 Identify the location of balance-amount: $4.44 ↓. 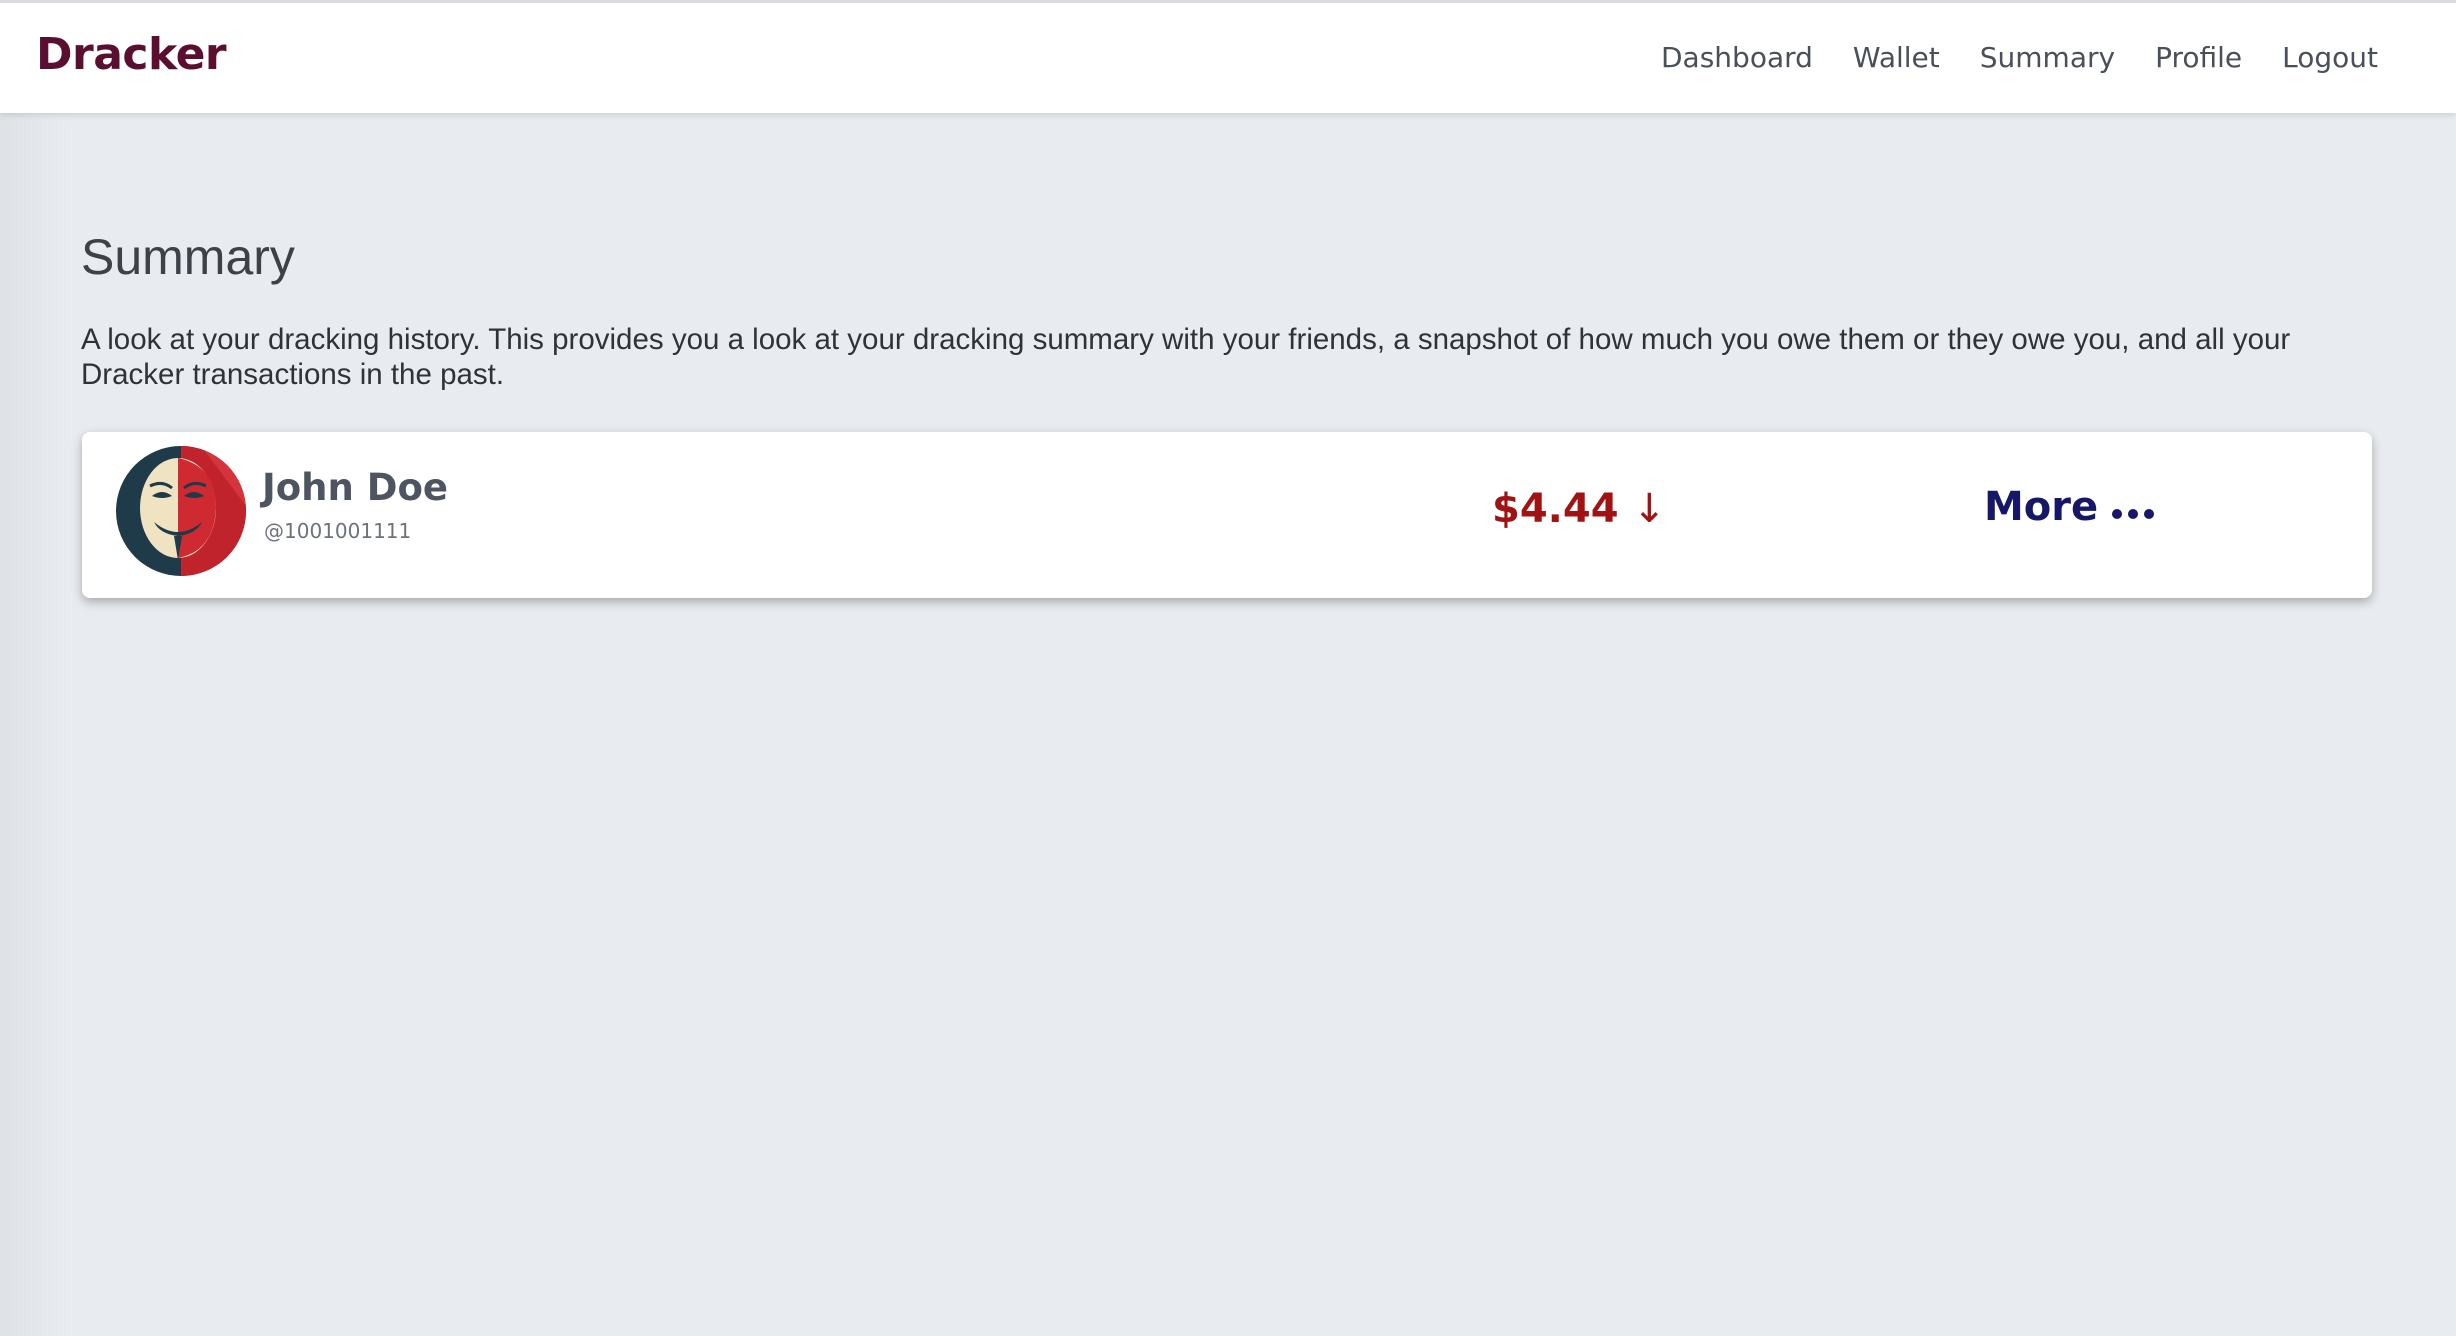
(1579, 509).